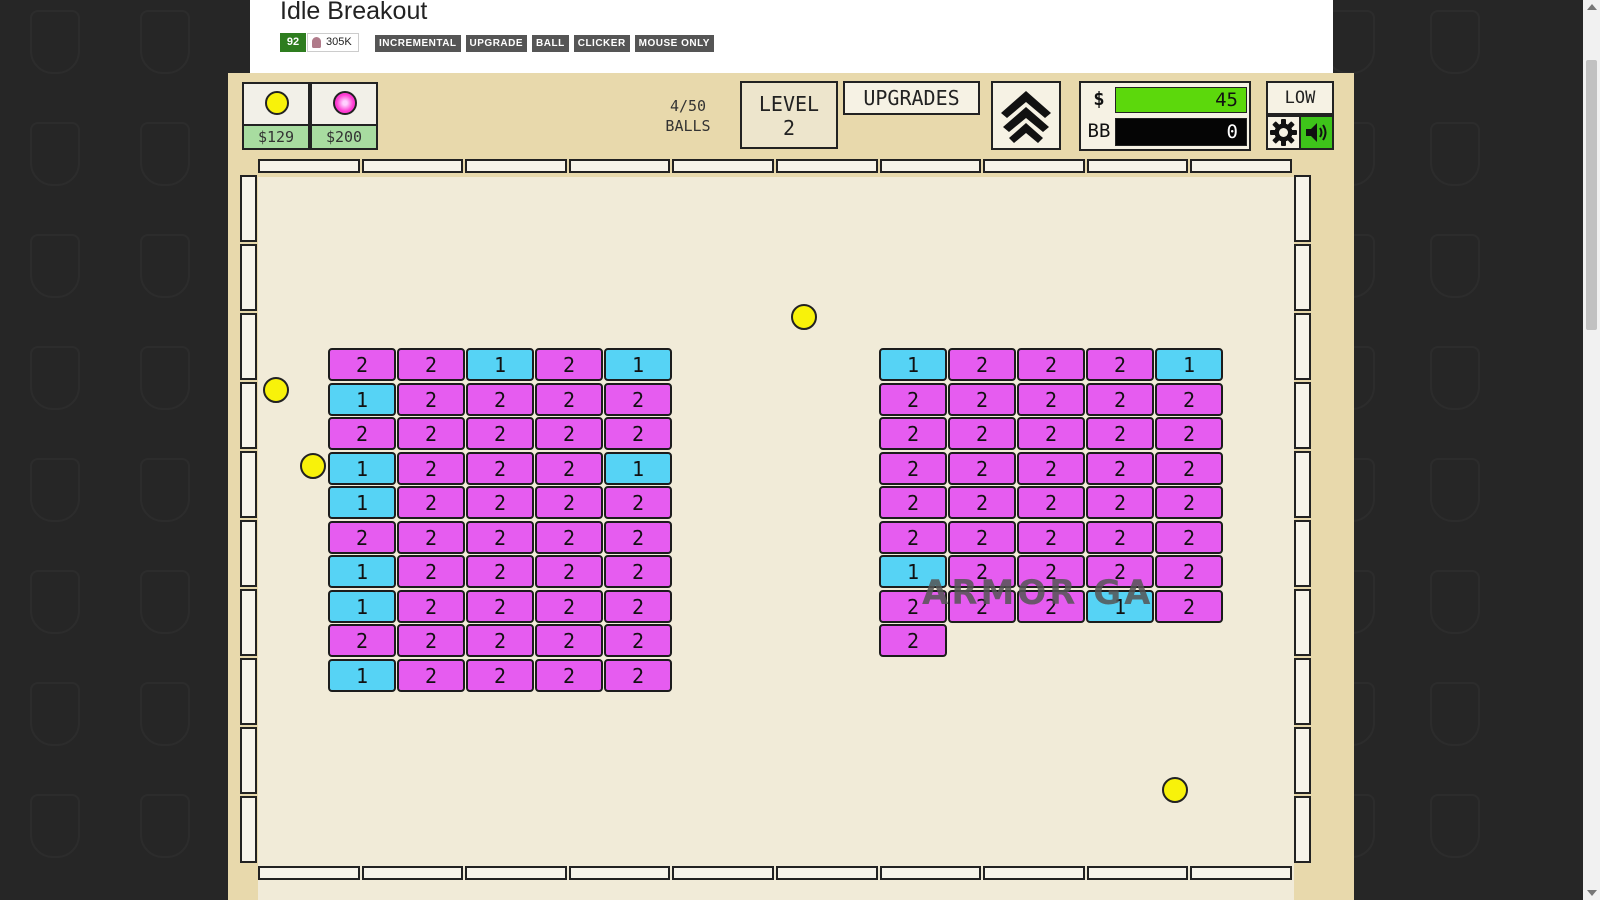 The width and height of the screenshot is (1600, 900). Describe the element at coordinates (1316, 132) in the screenshot. I see `sound-toggle-button` at that location.